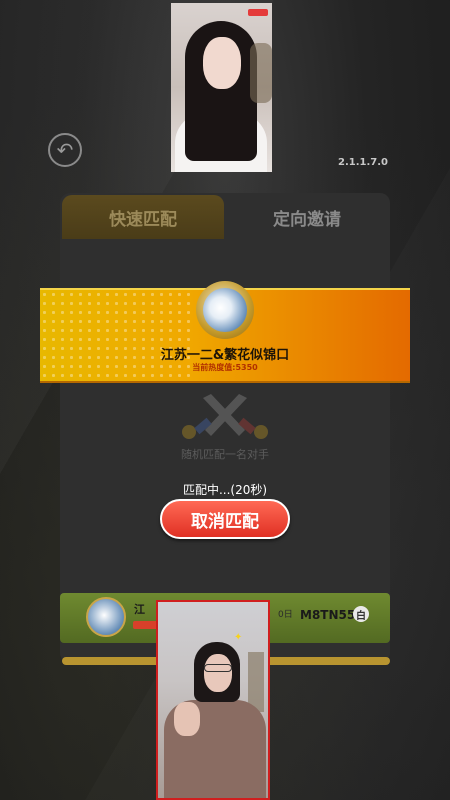 The height and width of the screenshot is (800, 450). Describe the element at coordinates (187, 719) in the screenshot. I see `video-hand` at that location.